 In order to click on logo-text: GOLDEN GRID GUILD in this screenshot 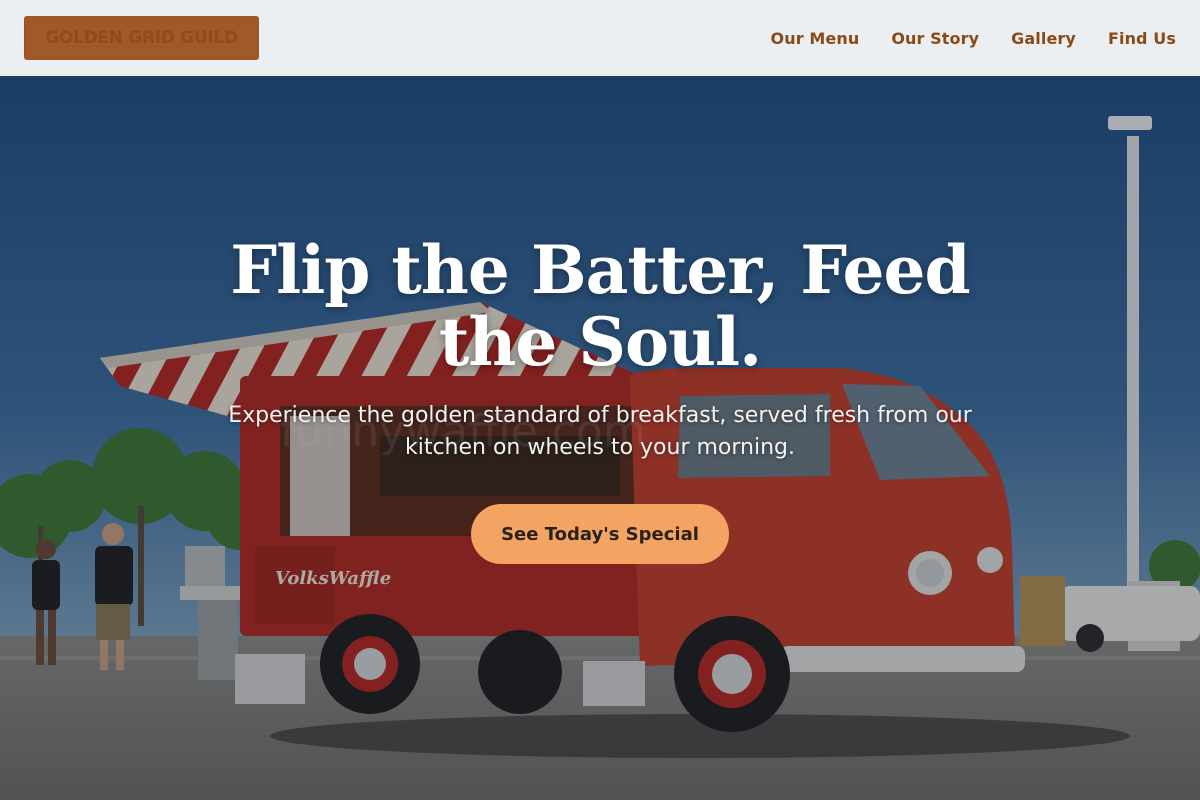, I will do `click(141, 38)`.